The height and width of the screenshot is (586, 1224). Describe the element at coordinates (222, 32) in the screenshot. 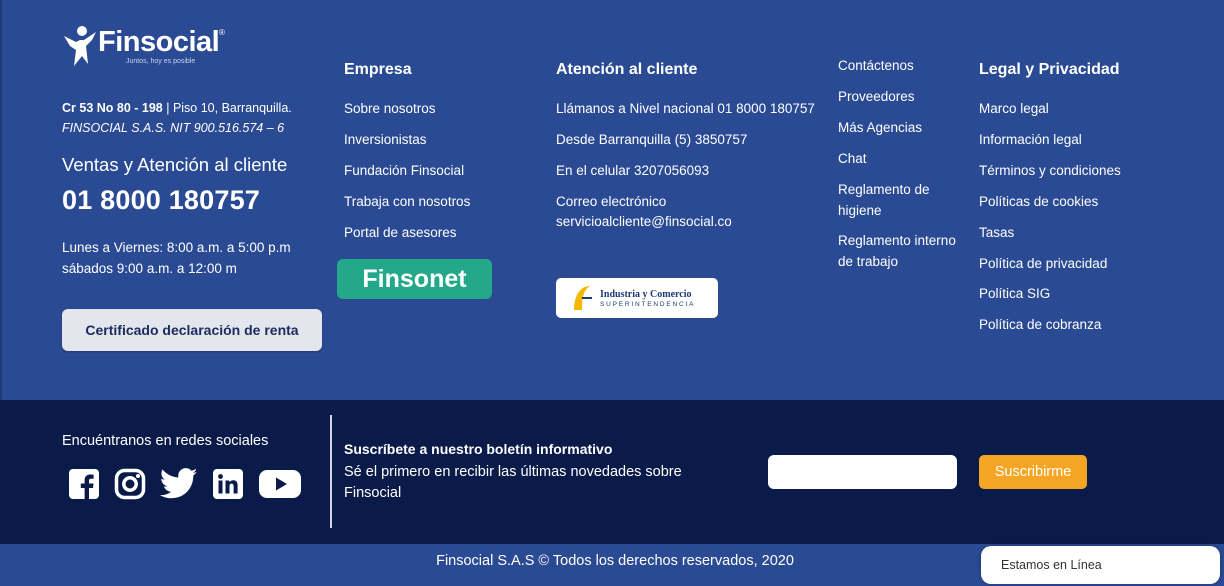

I see `registered-mark: ®` at that location.